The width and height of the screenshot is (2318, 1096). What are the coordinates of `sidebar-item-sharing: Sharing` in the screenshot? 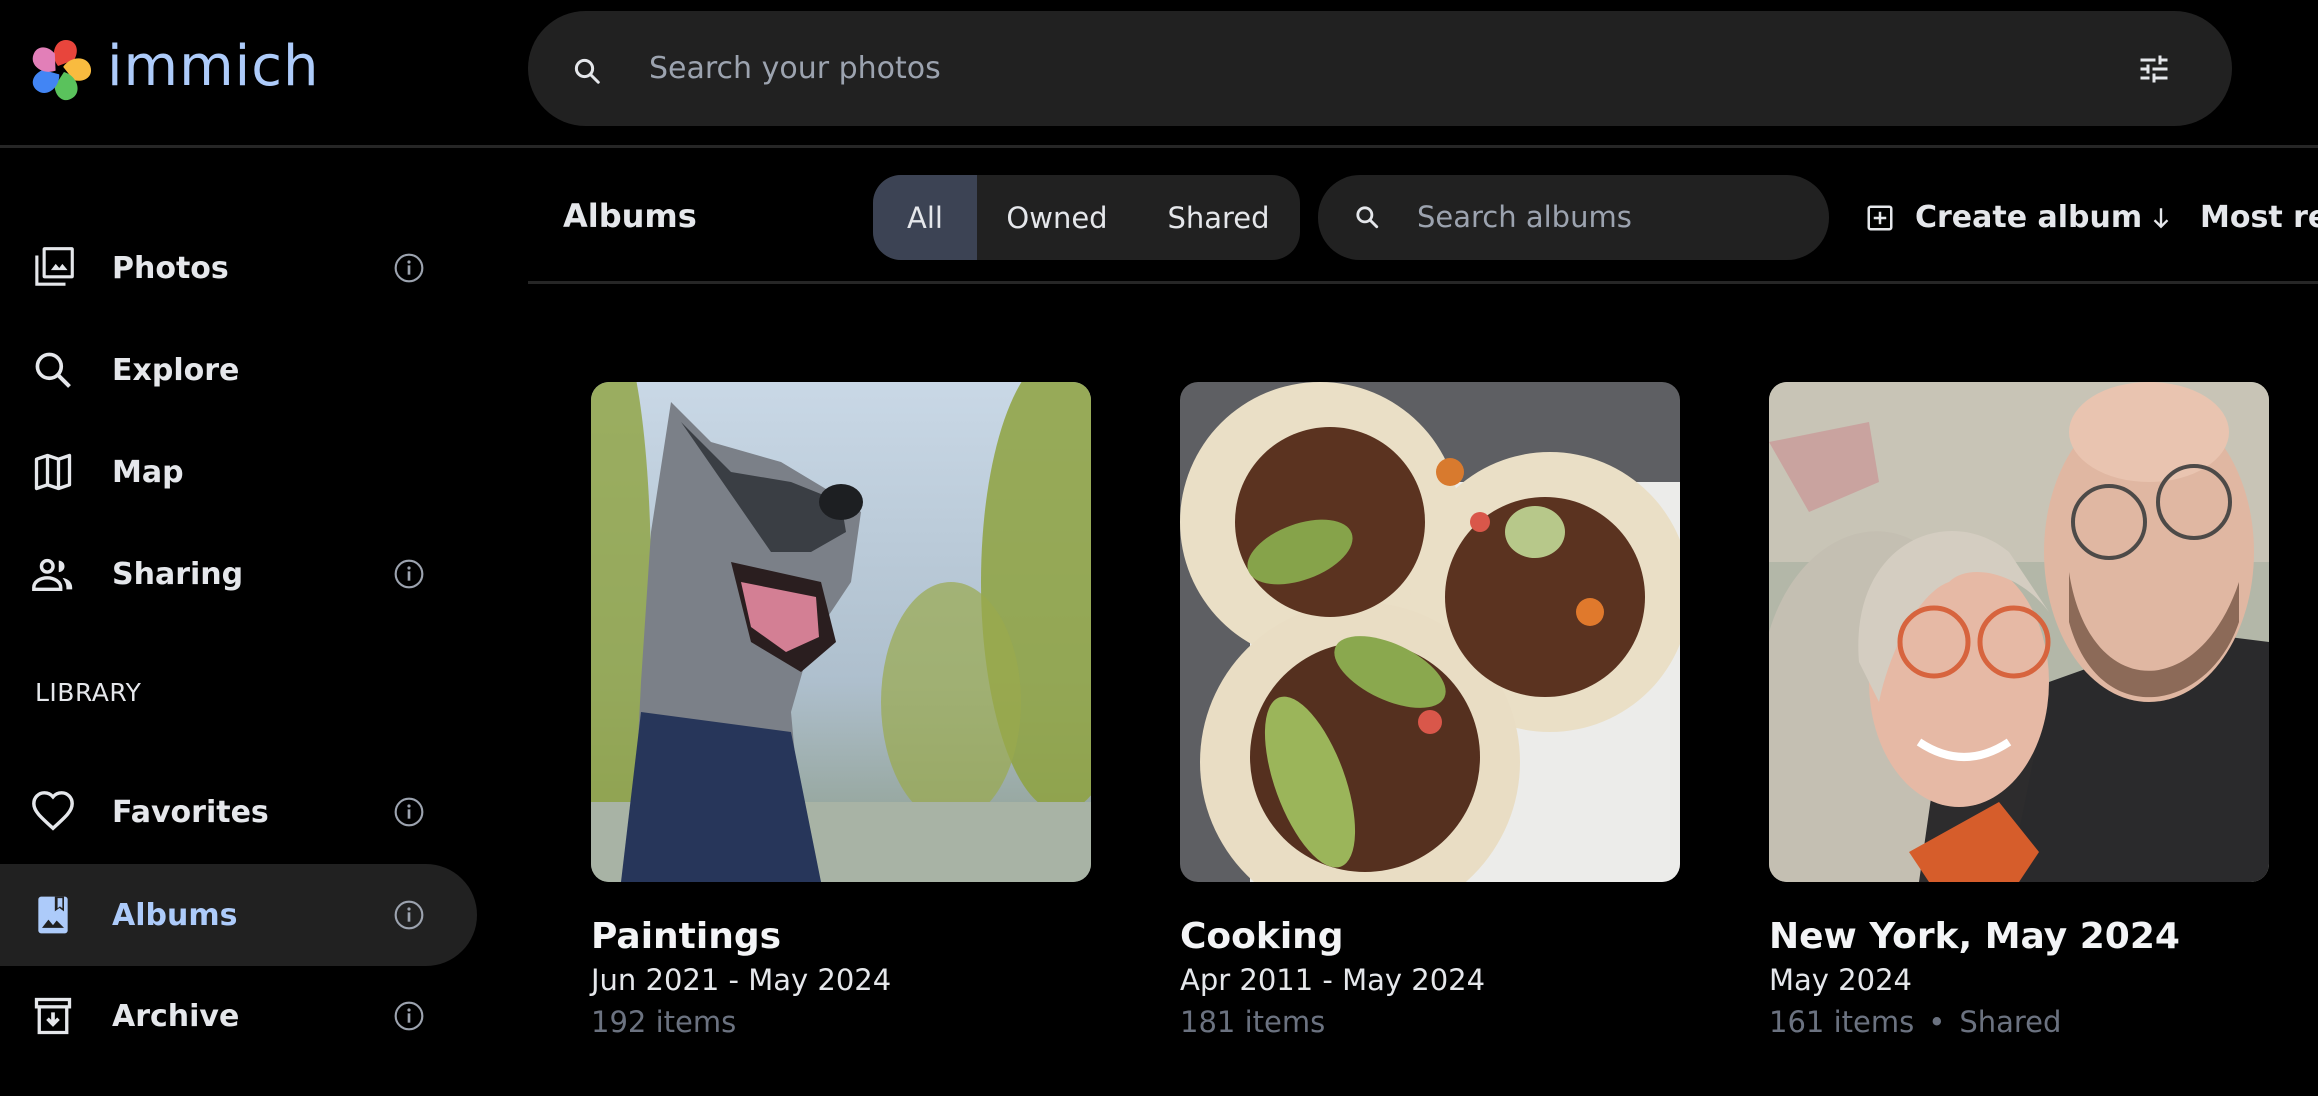 It's located at (238, 574).